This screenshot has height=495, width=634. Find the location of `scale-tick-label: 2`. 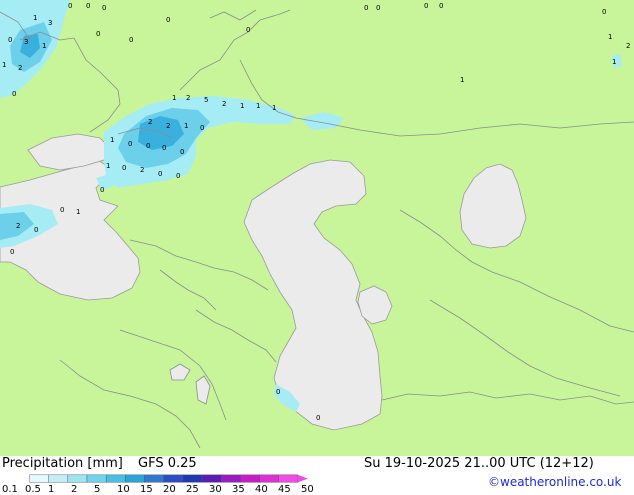

scale-tick-label: 2 is located at coordinates (74, 489).